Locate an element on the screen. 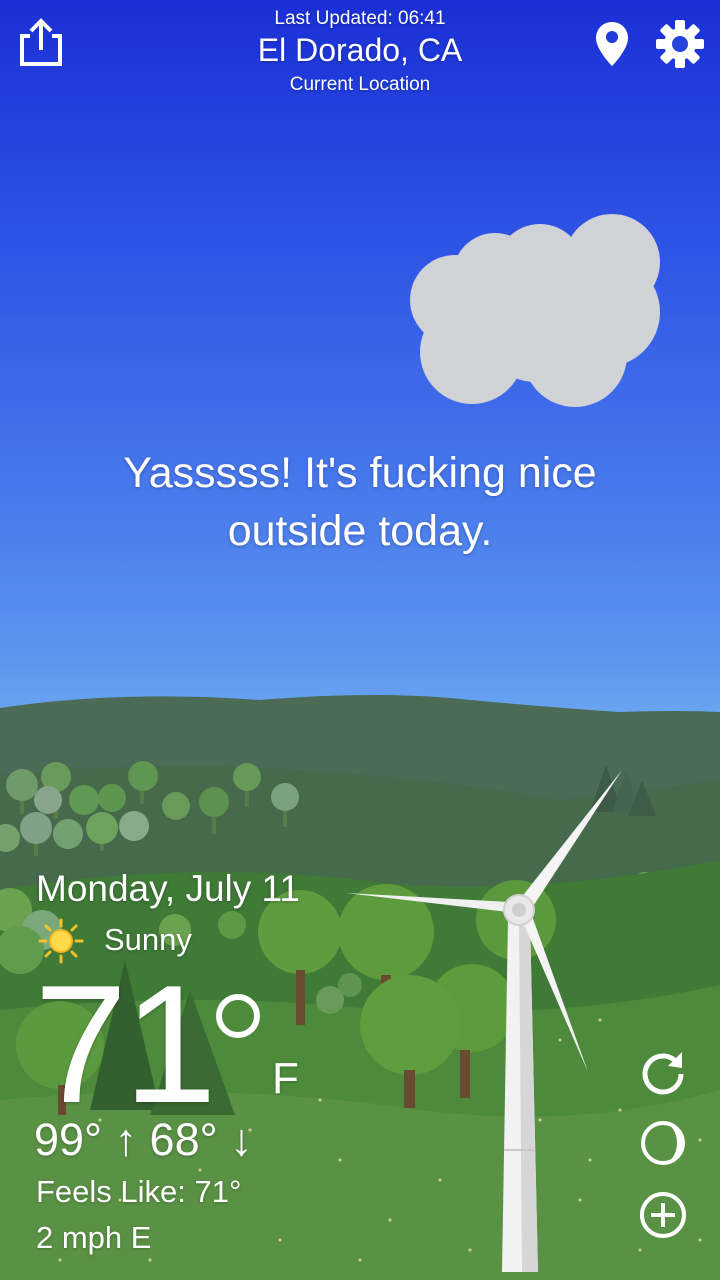 The image size is (720, 1280). gear-icon is located at coordinates (680, 44).